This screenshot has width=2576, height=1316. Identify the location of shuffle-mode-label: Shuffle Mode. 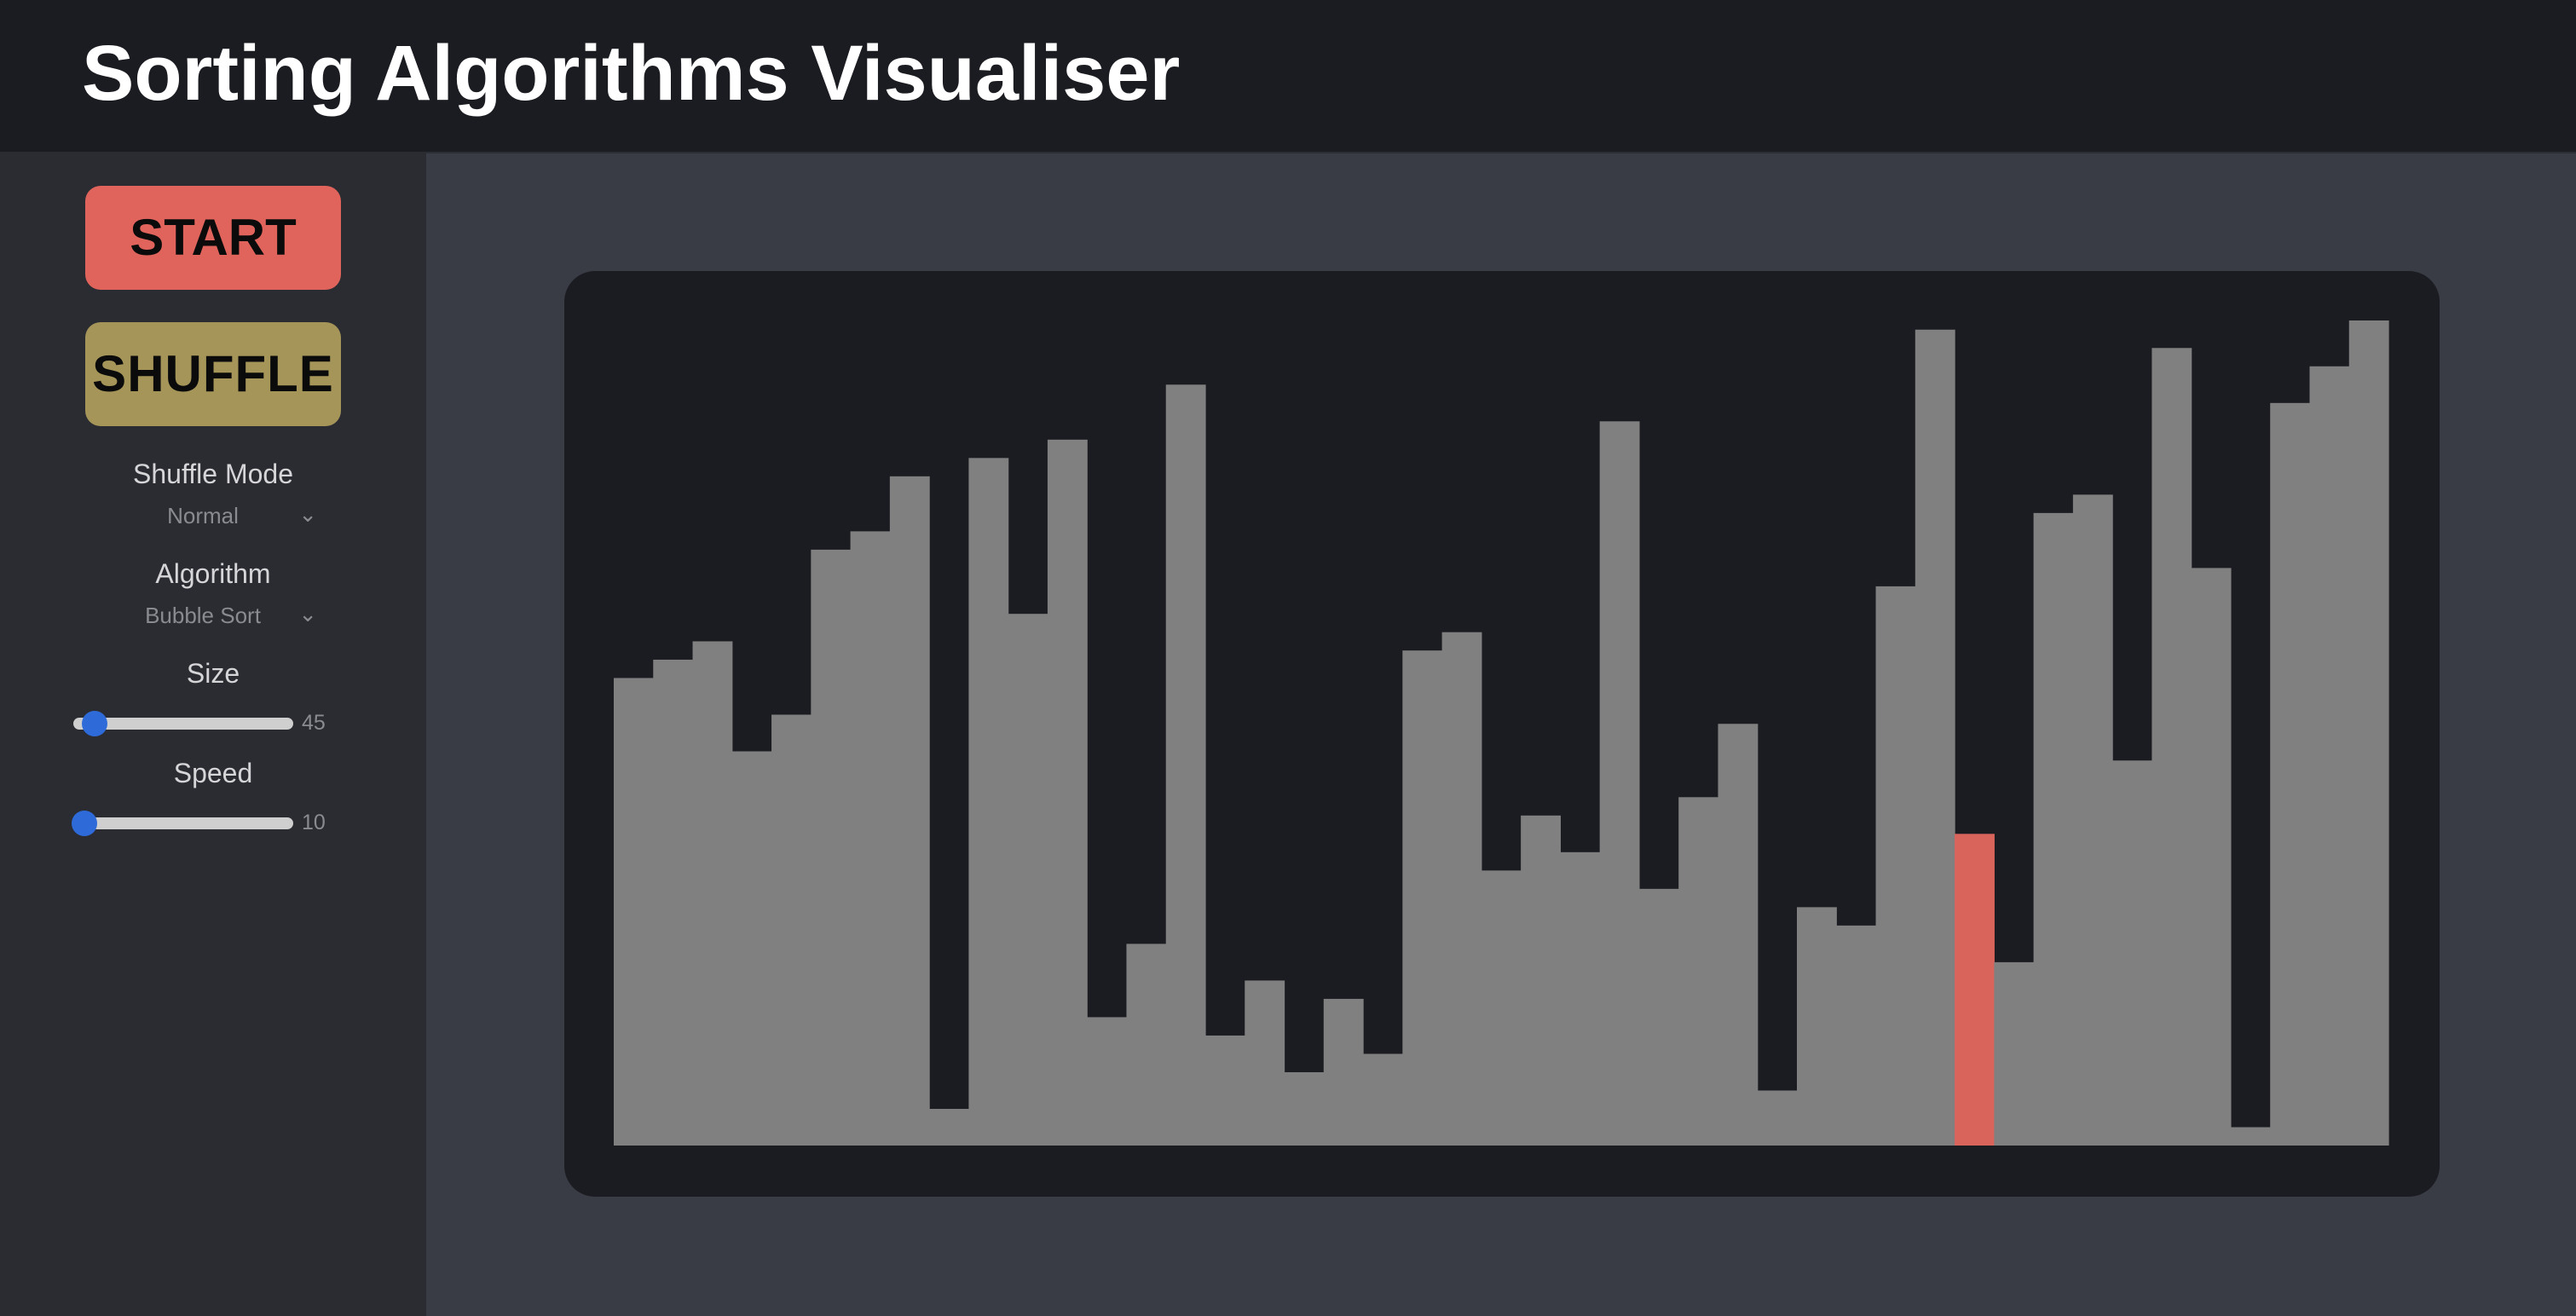
(213, 474).